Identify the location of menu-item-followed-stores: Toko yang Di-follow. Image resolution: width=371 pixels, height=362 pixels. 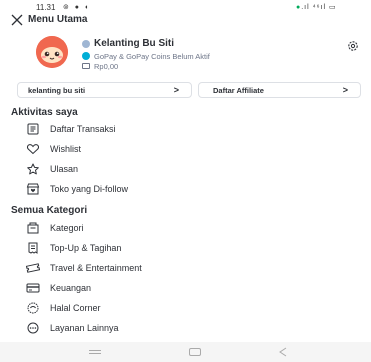
(185, 189).